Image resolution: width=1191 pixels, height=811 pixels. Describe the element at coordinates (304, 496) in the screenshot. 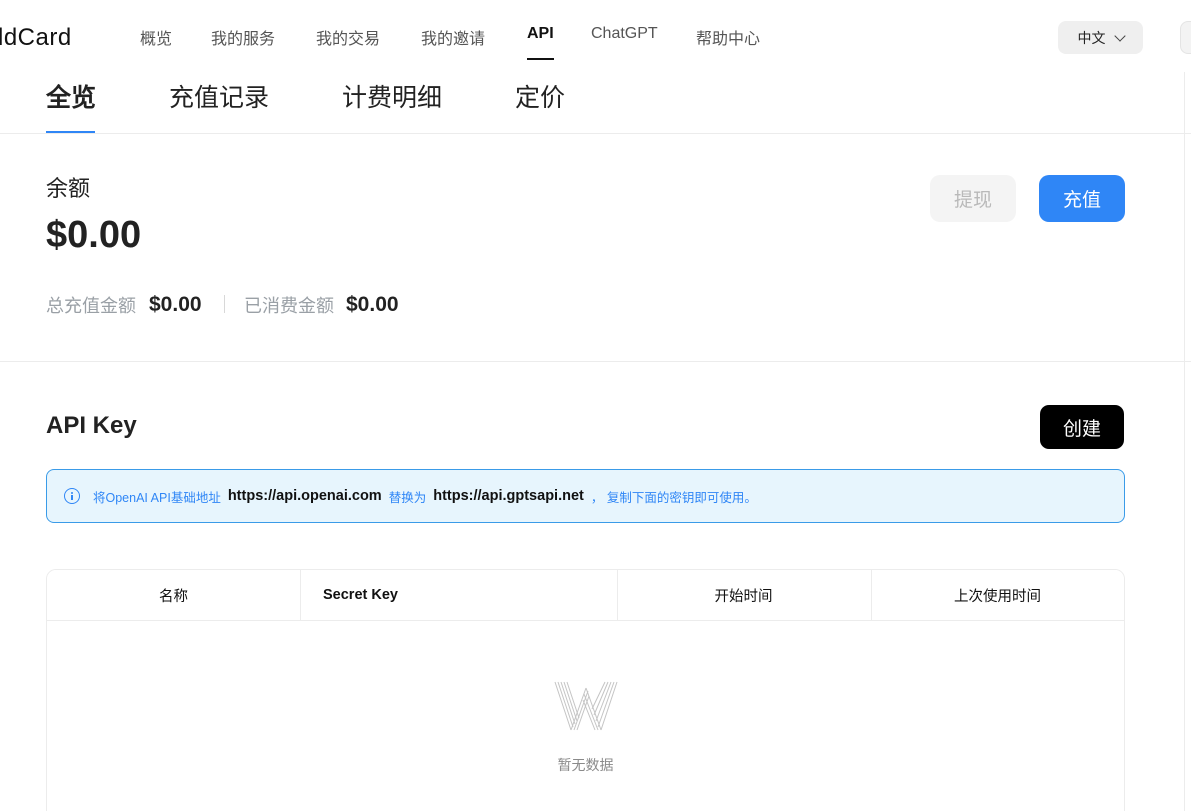

I see `info-url-original: https://api.openai.com` at that location.